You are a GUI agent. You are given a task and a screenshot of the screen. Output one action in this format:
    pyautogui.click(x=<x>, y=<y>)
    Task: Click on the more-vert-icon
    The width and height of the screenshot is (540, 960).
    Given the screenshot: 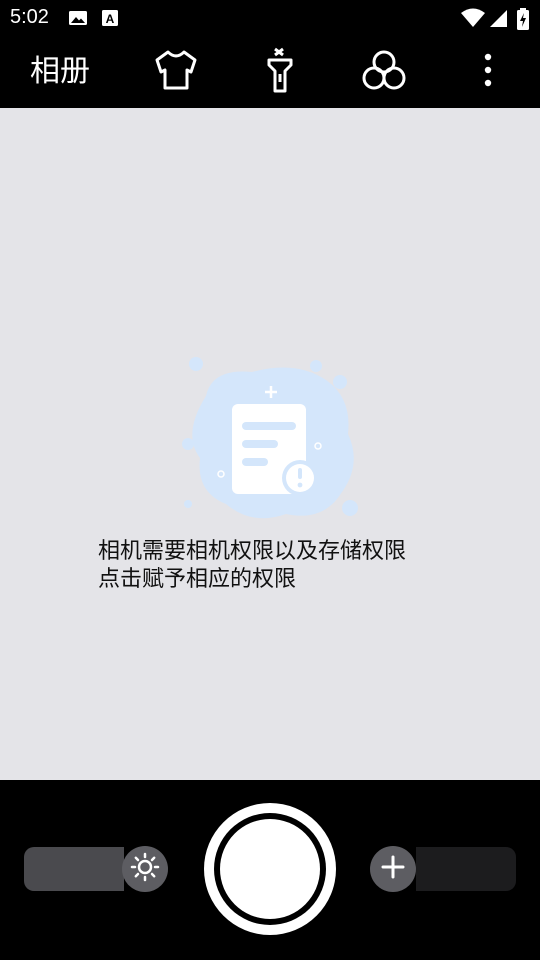 What is the action you would take?
    pyautogui.click(x=488, y=72)
    